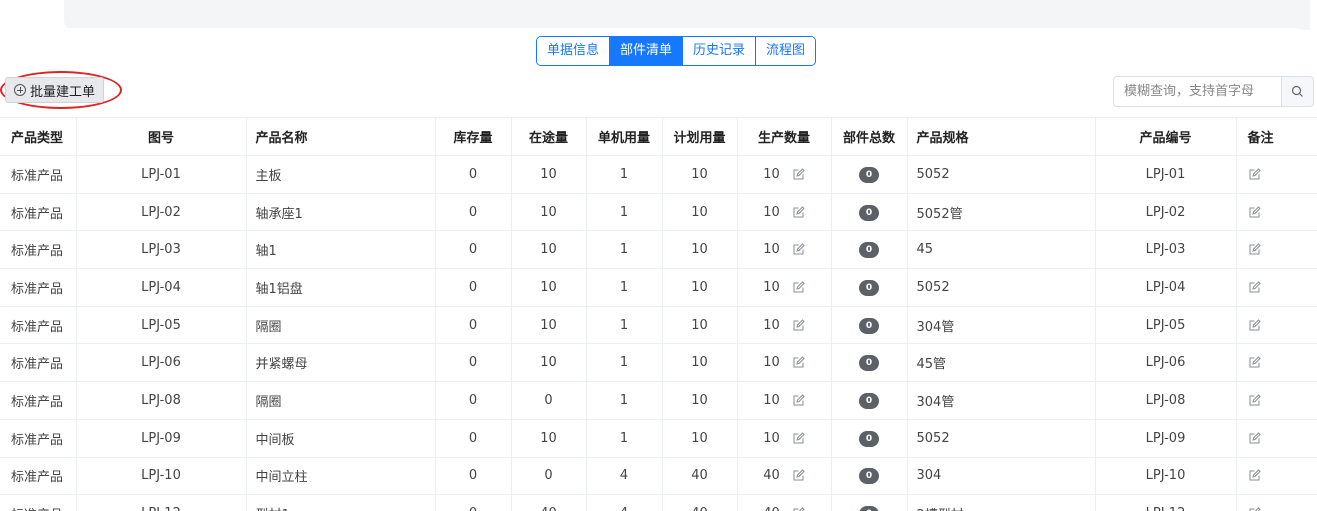  Describe the element at coordinates (1001, 438) in the screenshot. I see `cell-spec: 5052` at that location.